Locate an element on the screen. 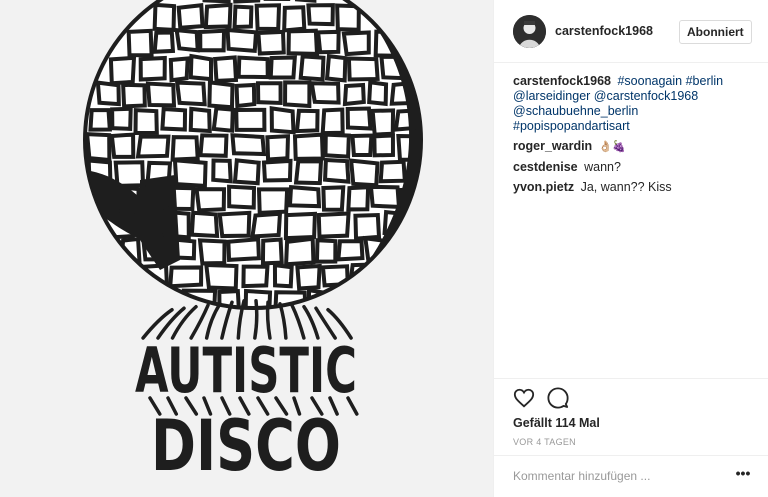  comment-username-link: cestdenise is located at coordinates (545, 167).